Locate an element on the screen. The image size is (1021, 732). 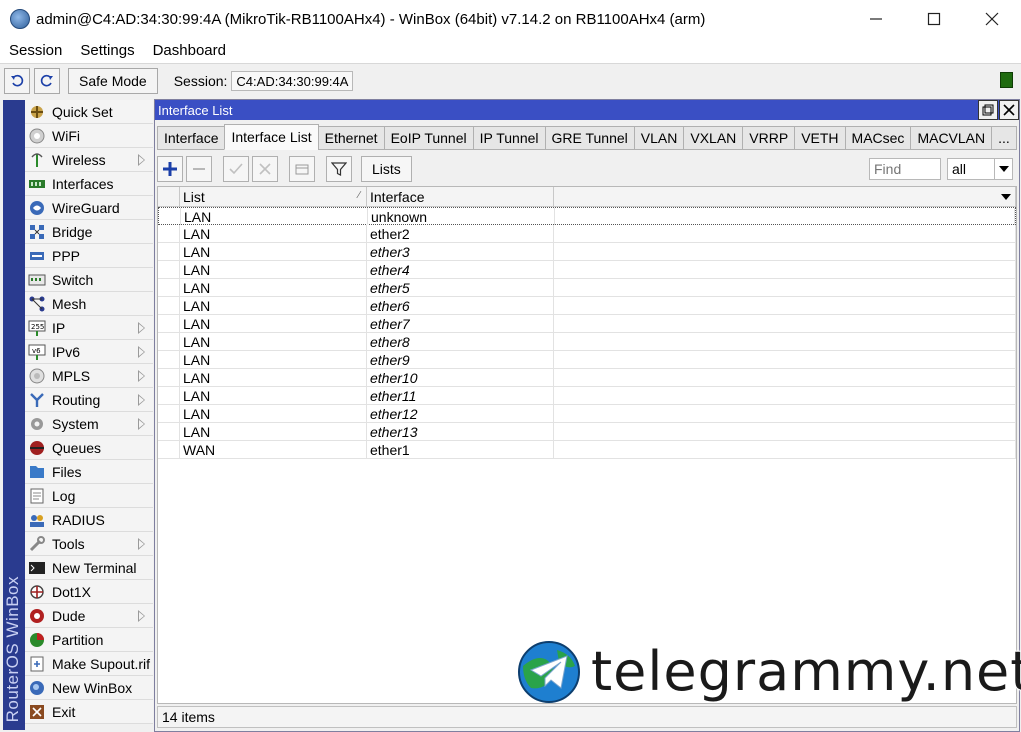
table-row: WAN ether1 is located at coordinates (587, 450).